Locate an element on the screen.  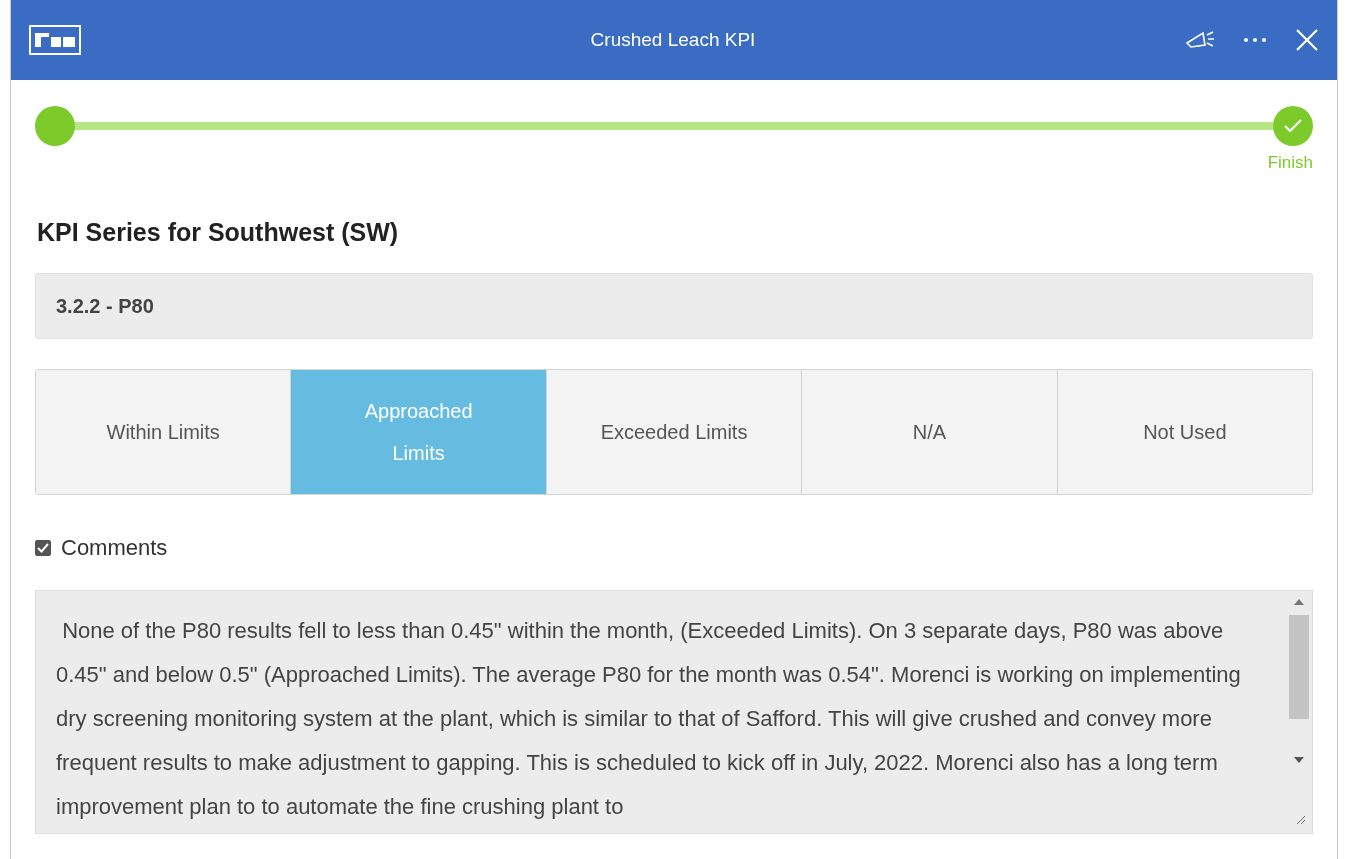
finish-label: Finish is located at coordinates (1290, 163).